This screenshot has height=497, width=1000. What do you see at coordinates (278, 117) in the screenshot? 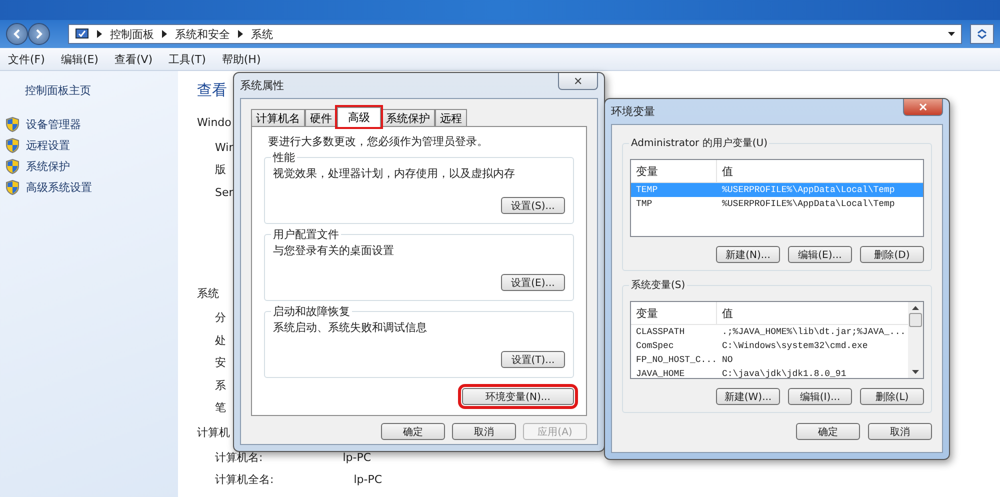
I see `tab: 计算机名` at bounding box center [278, 117].